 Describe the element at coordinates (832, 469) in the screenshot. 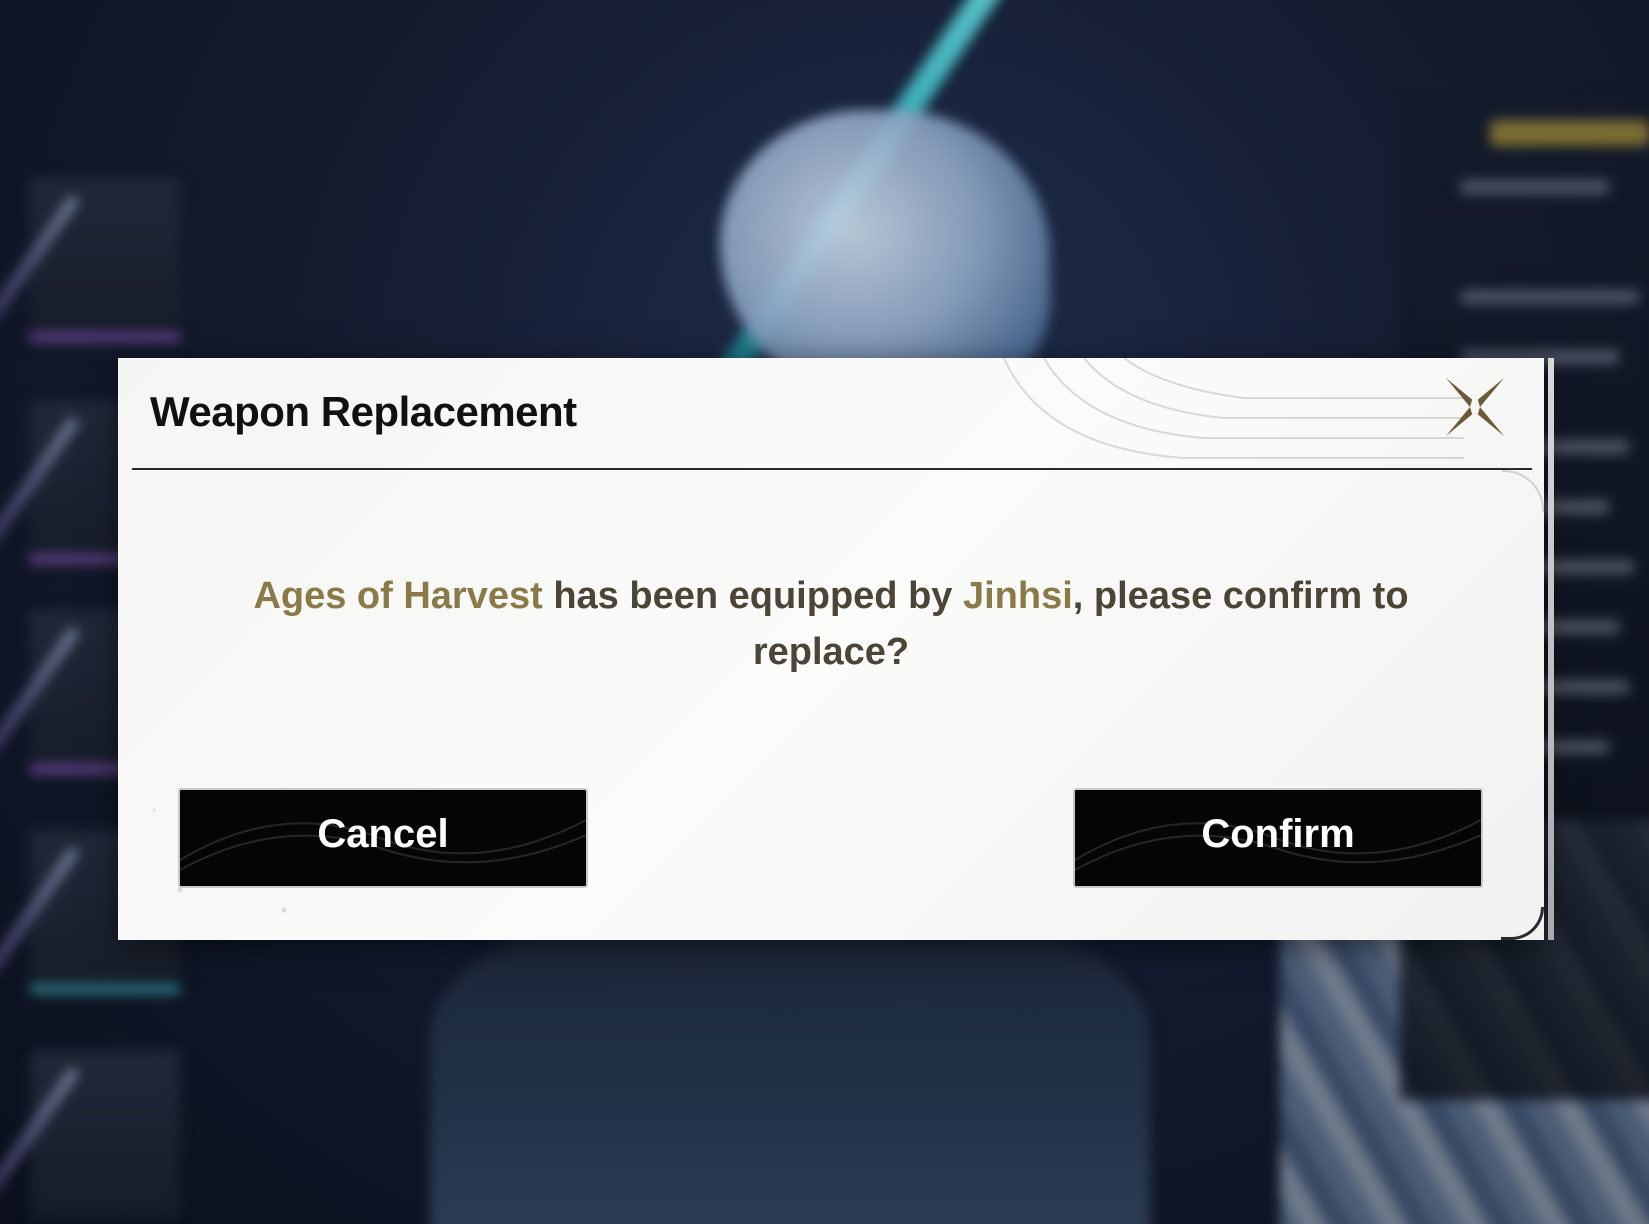

I see `header-divider` at that location.